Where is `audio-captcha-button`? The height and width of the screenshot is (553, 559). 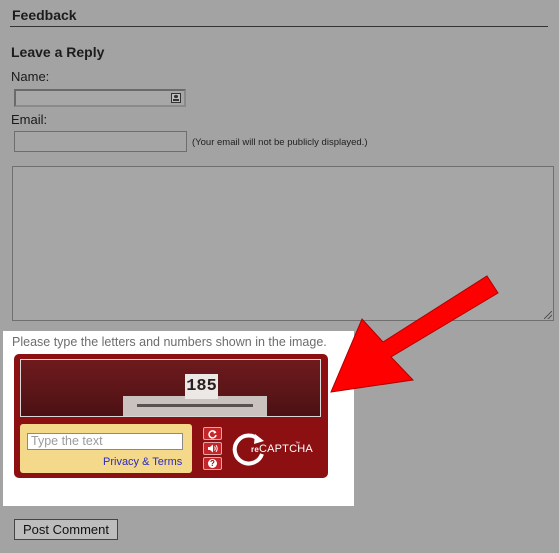
audio-captcha-button is located at coordinates (212, 448).